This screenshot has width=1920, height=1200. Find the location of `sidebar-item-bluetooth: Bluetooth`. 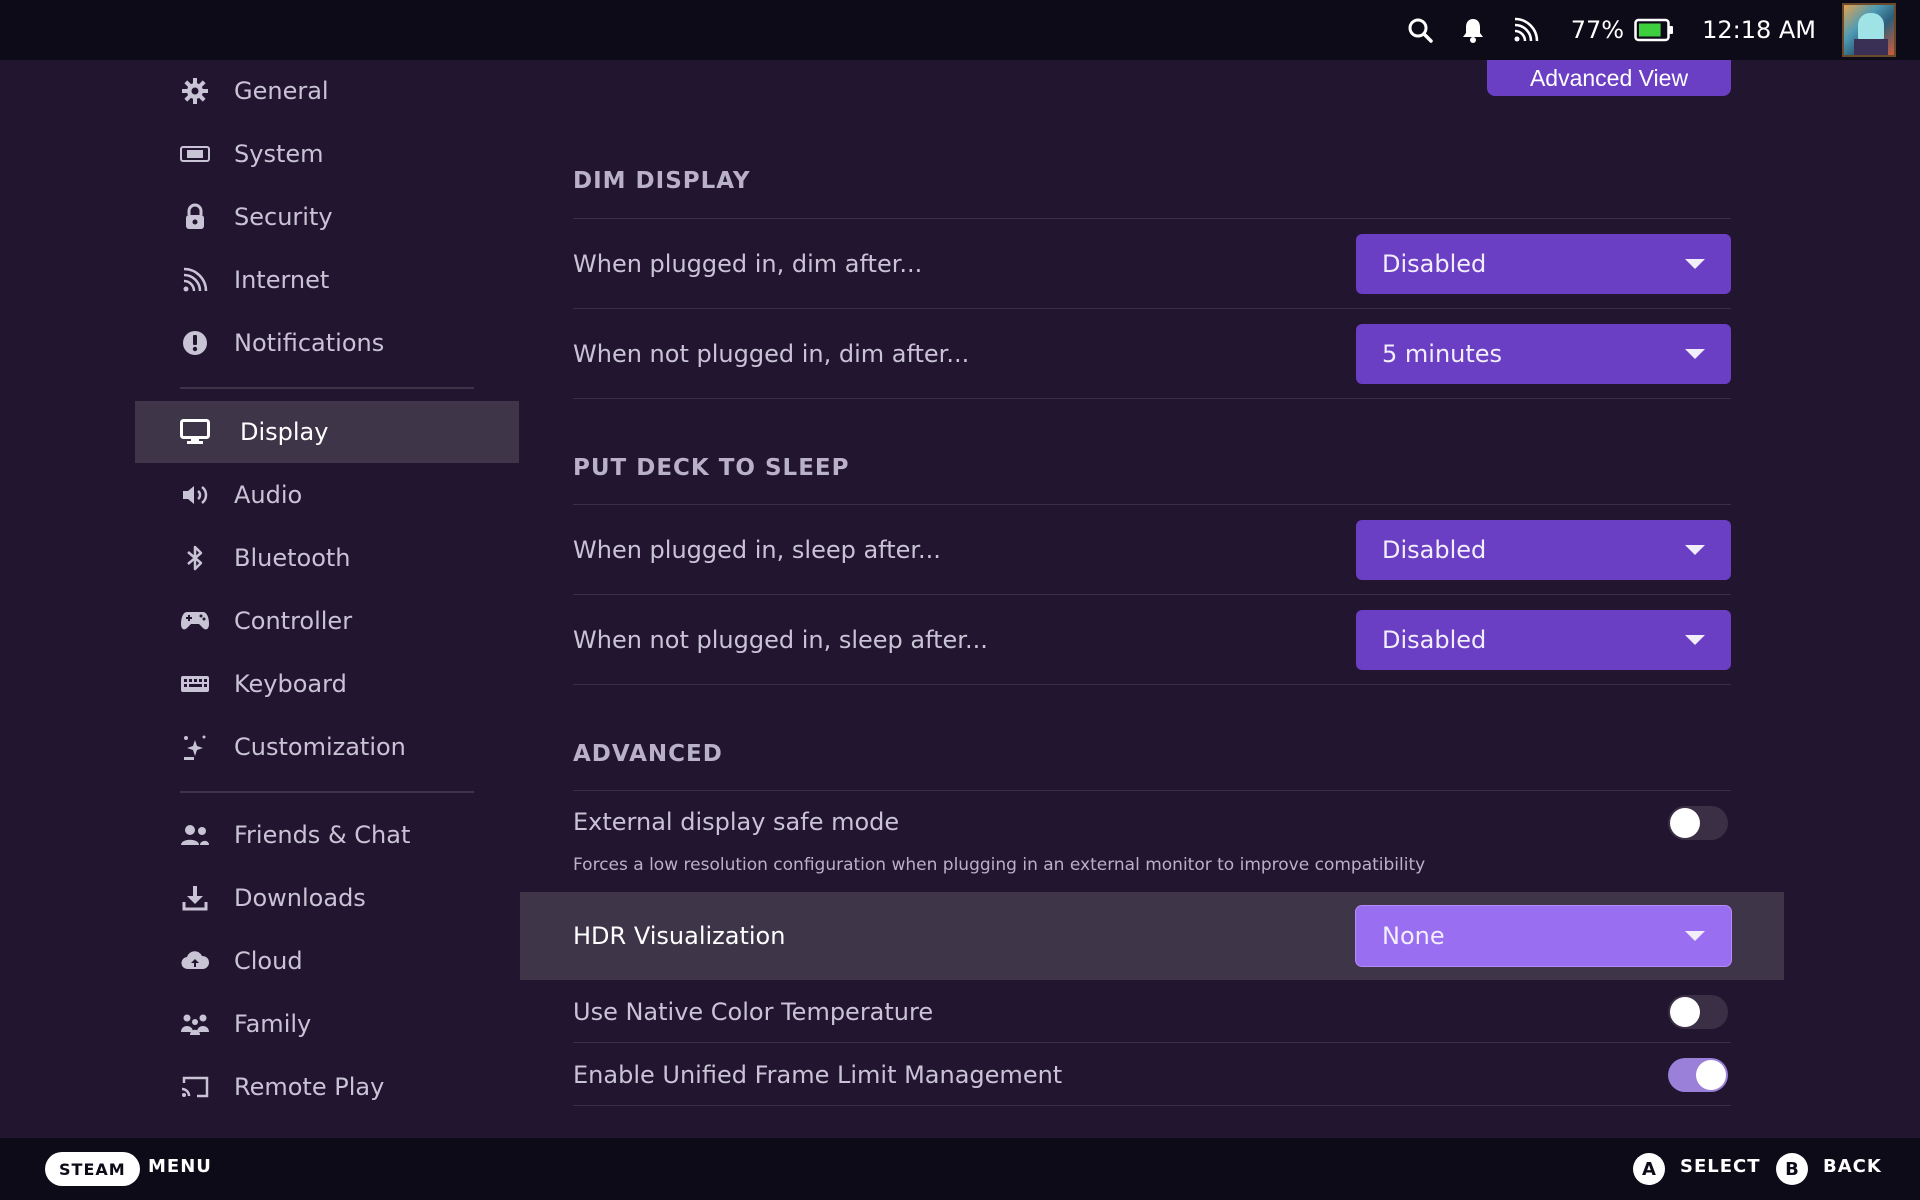

sidebar-item-bluetooth: Bluetooth is located at coordinates (327, 558).